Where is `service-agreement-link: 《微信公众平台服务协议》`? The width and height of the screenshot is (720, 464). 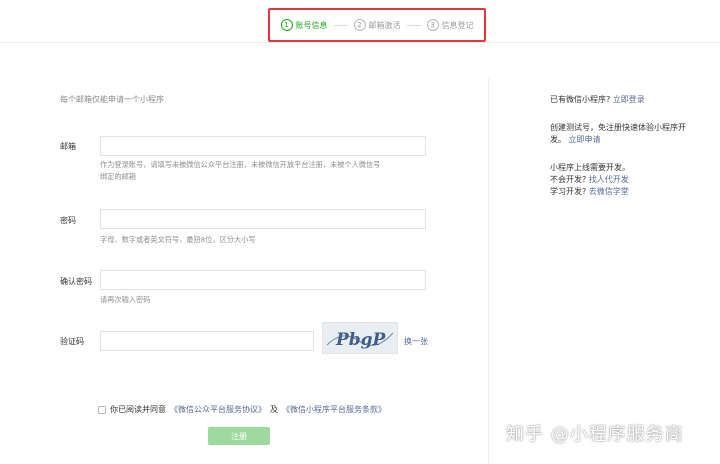
service-agreement-link: 《微信公众平台服务协议》 is located at coordinates (218, 409).